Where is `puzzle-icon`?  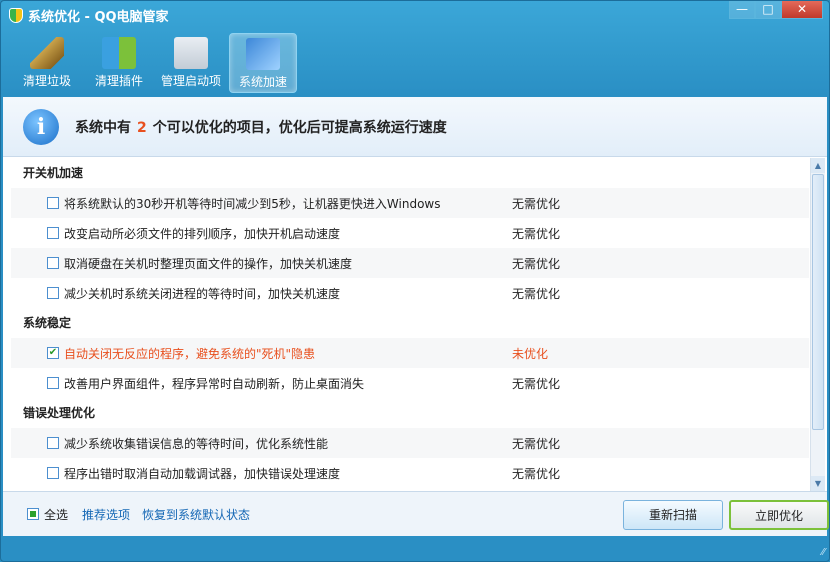 puzzle-icon is located at coordinates (119, 53).